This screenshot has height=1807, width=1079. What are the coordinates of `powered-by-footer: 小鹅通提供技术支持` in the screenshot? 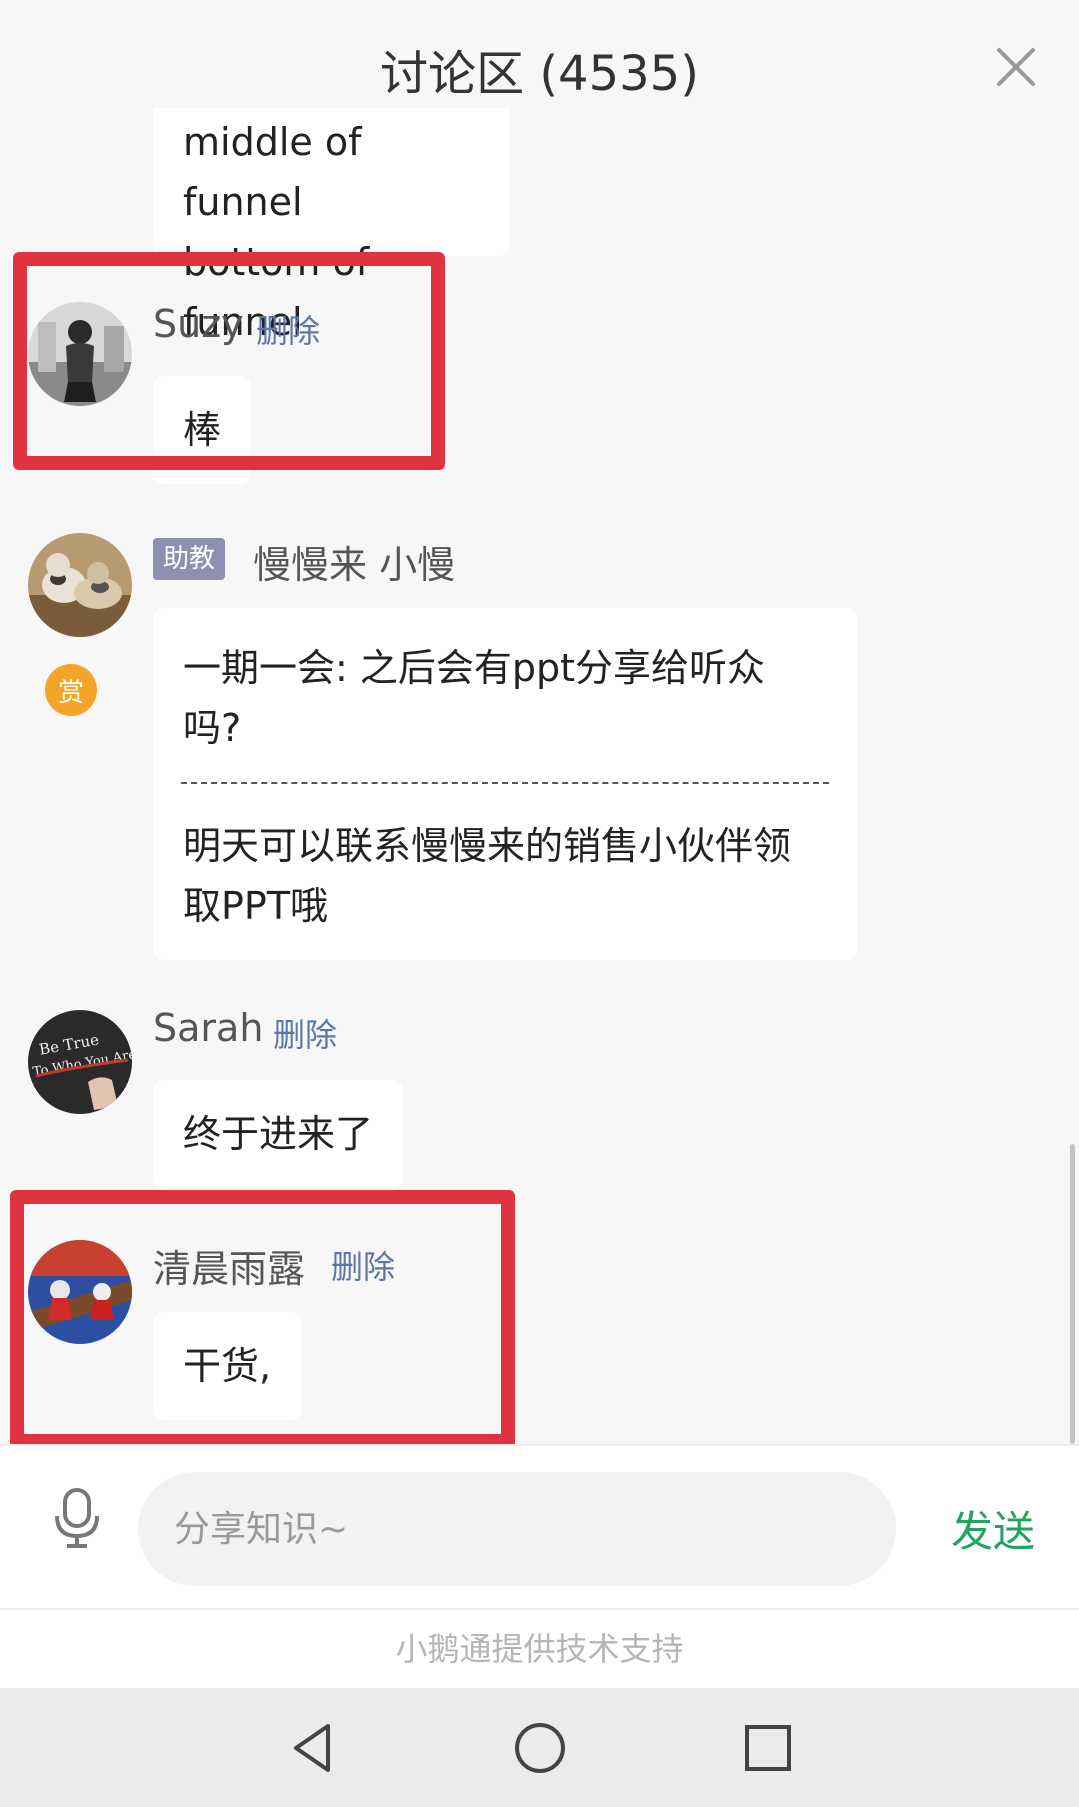 It's located at (539, 1648).